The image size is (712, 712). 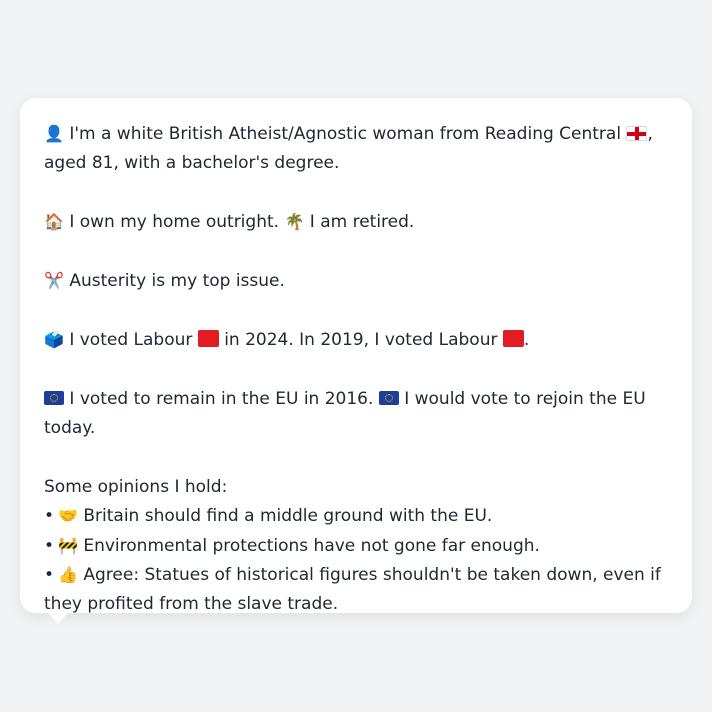 What do you see at coordinates (221, 398) in the screenshot?
I see `eu-text-a: I voted to remain in the EU in 2016.` at bounding box center [221, 398].